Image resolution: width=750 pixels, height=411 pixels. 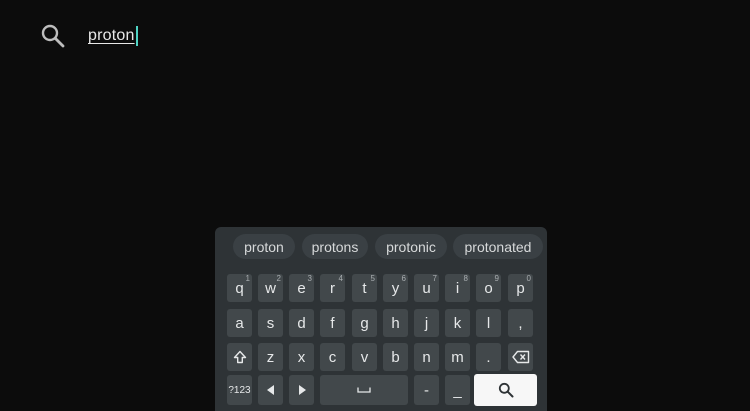 I want to click on shift-icon, so click(x=240, y=357).